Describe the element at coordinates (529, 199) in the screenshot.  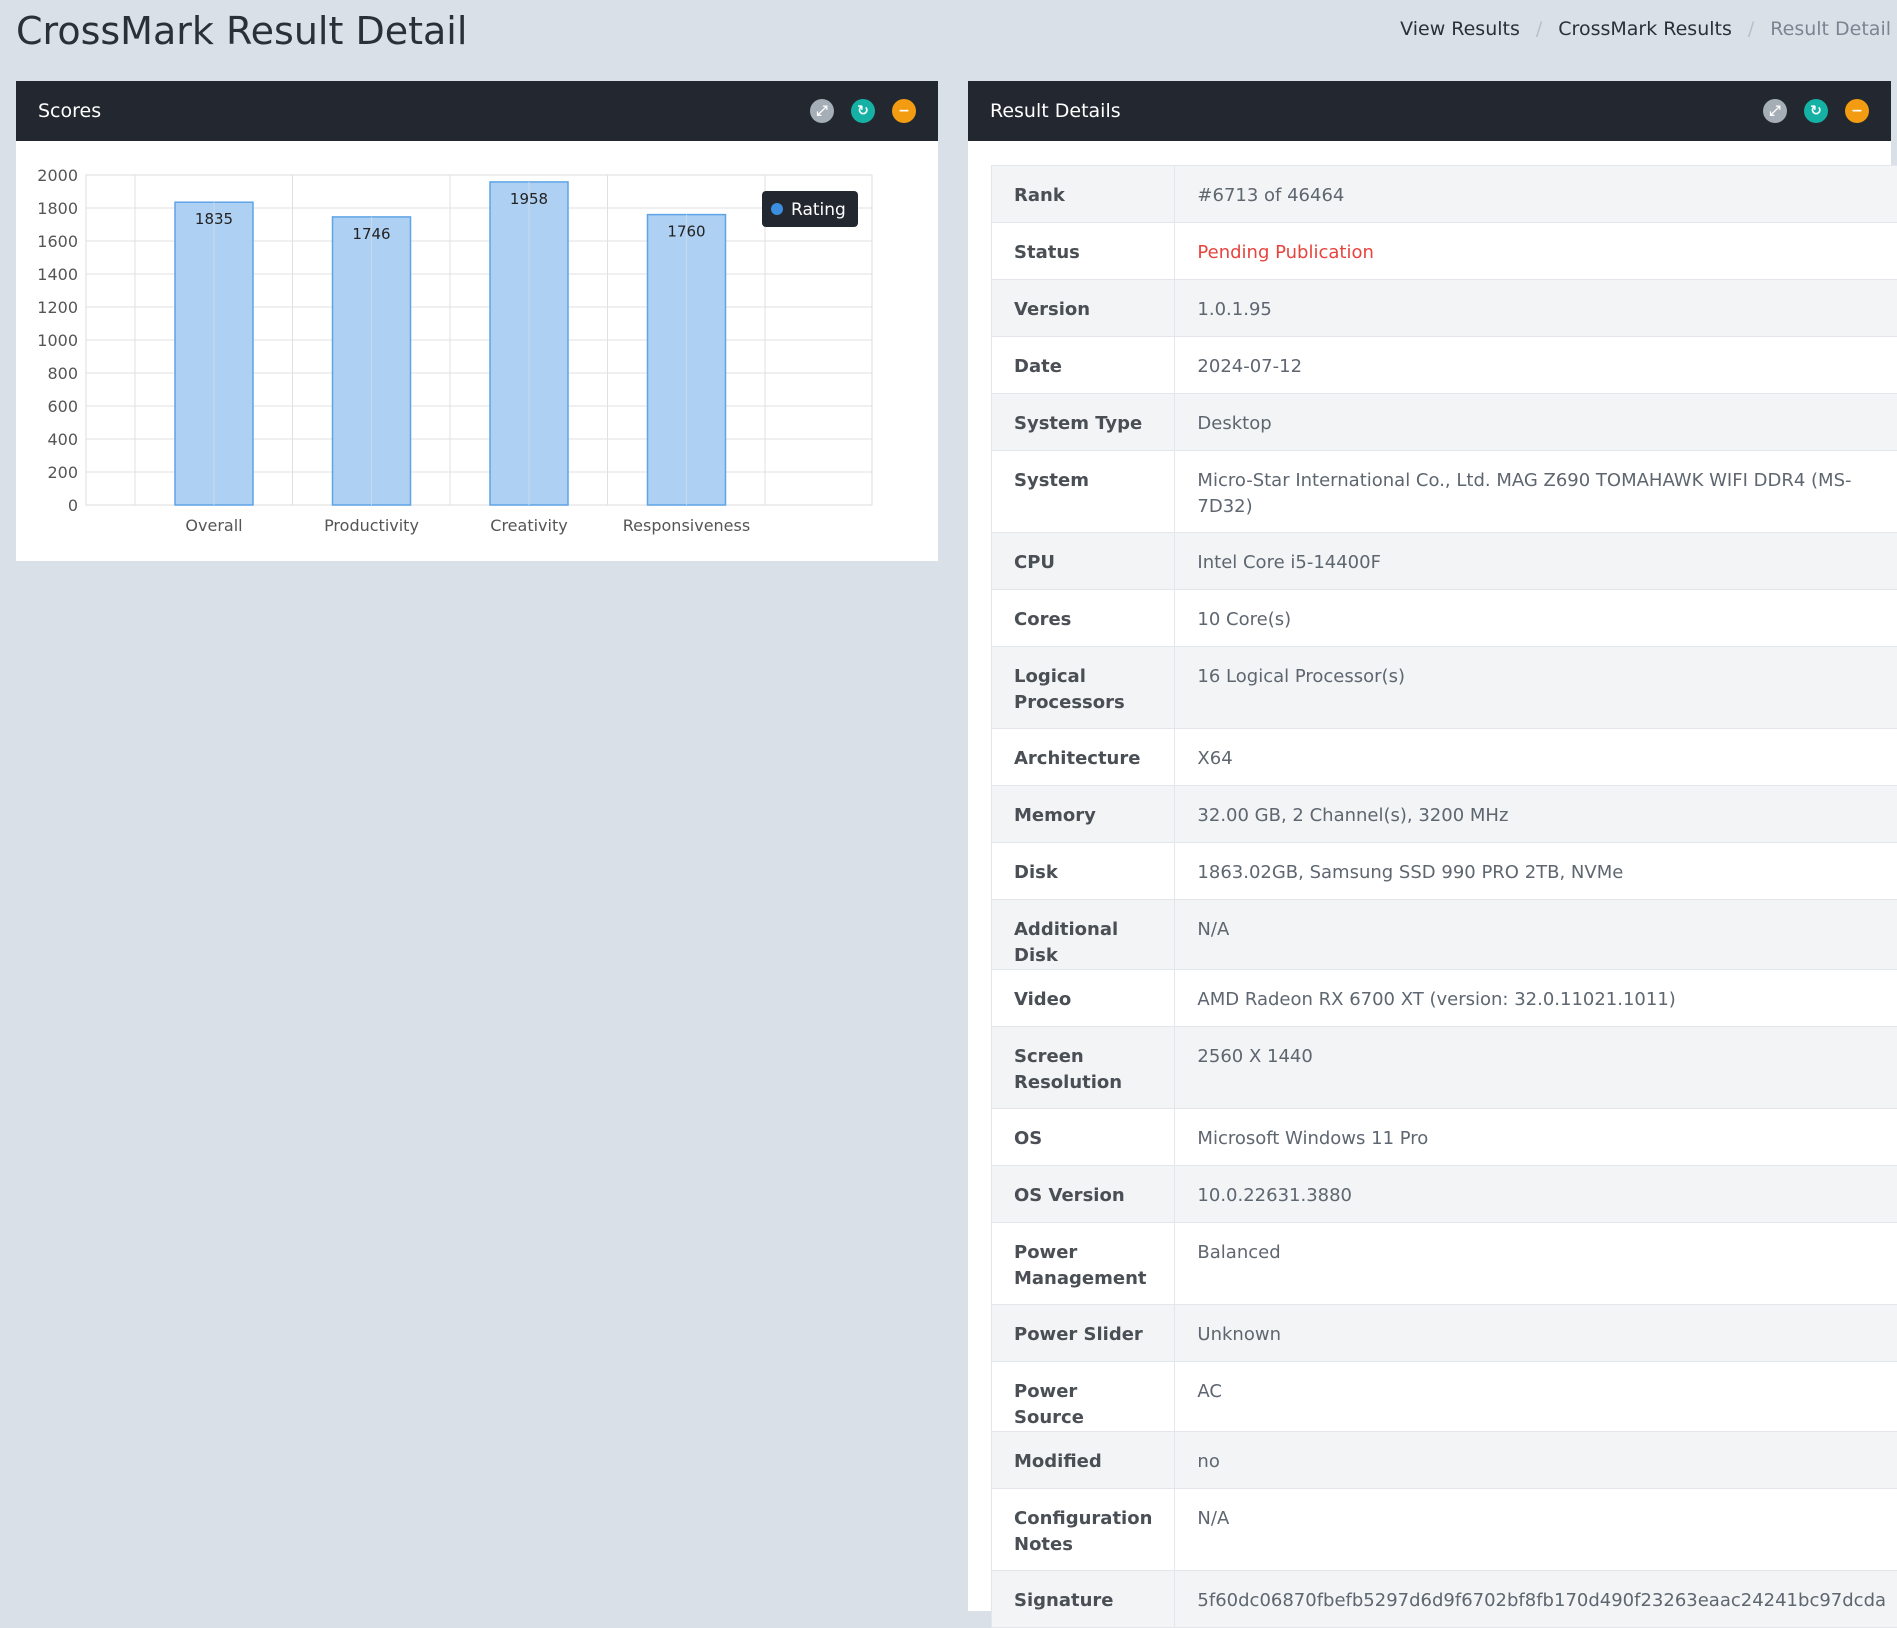
I see `bar-data-label: 1958` at that location.